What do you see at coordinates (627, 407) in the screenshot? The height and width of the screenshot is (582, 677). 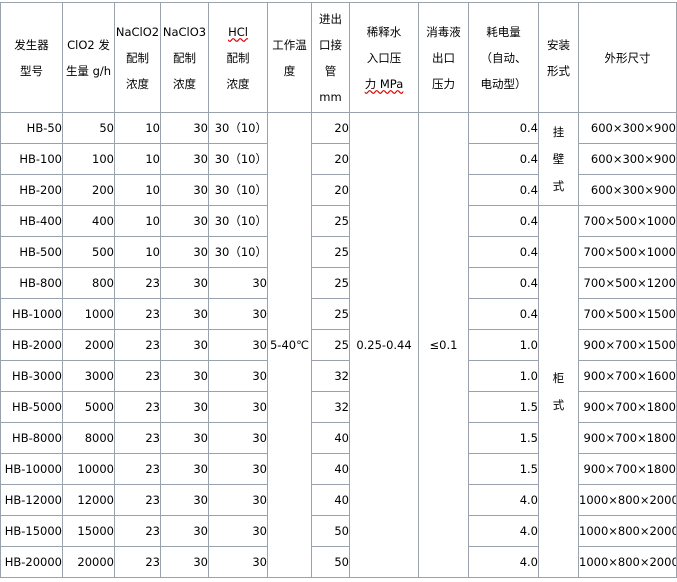 I see `dims-cell: 900×700×1800` at bounding box center [627, 407].